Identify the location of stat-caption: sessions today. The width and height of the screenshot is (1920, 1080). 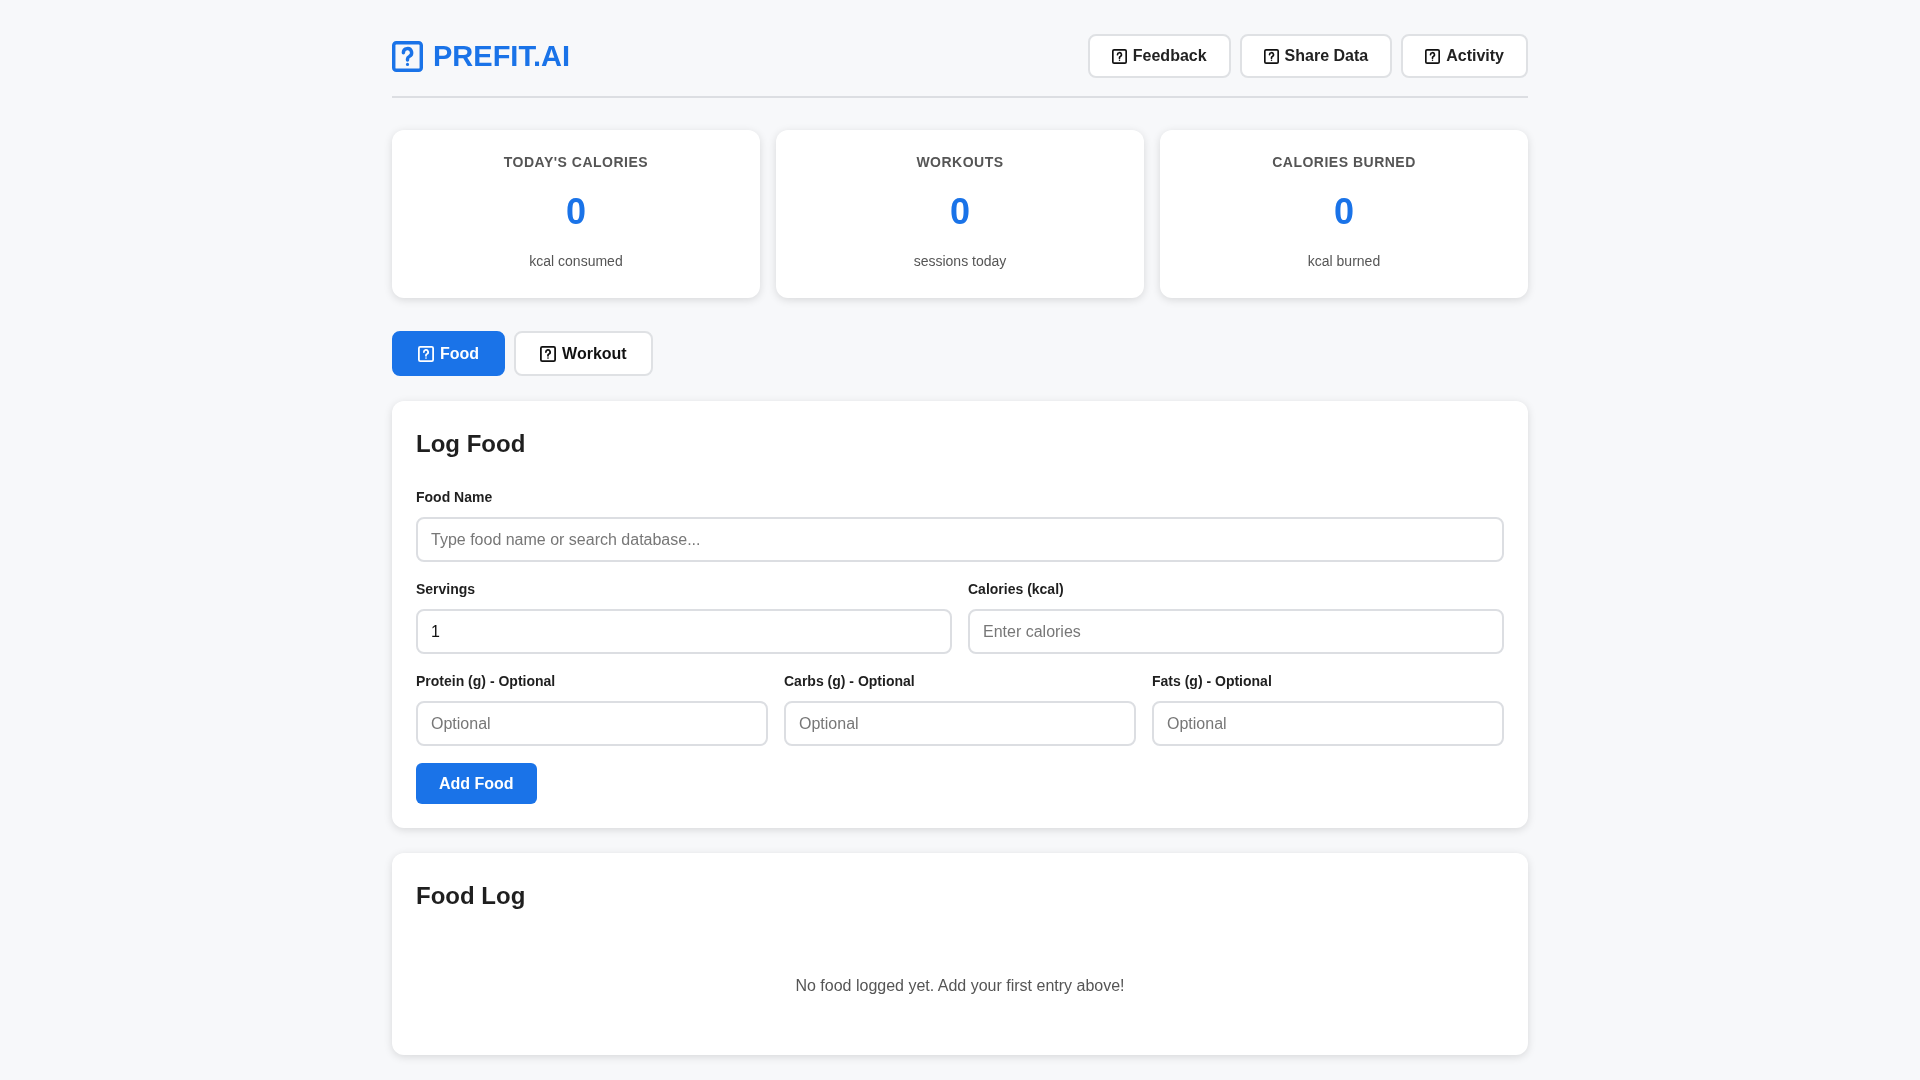
(960, 261).